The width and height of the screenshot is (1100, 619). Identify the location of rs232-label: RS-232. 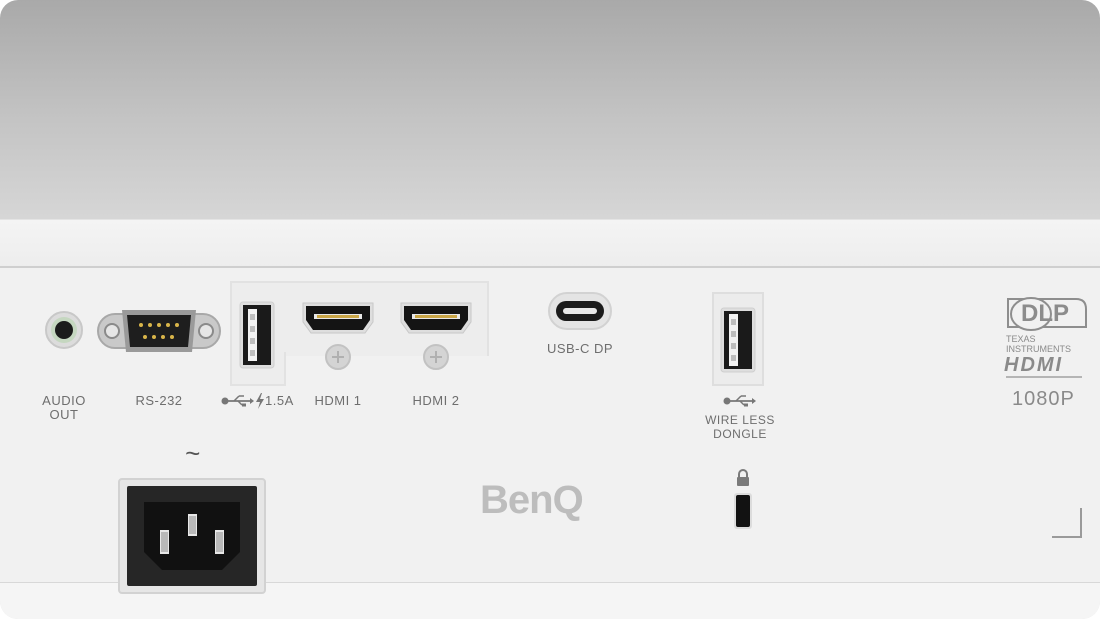
(159, 400).